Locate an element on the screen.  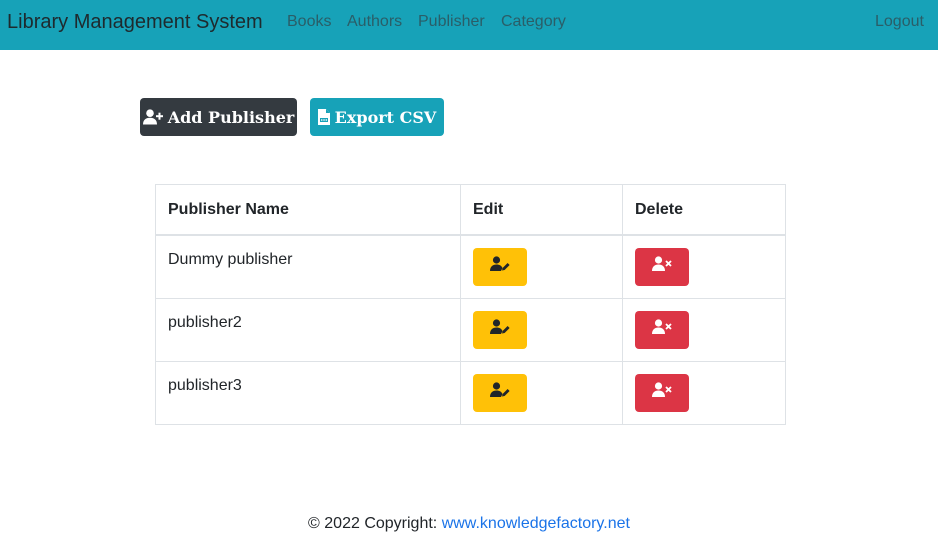
user-plus-icon is located at coordinates (152, 117).